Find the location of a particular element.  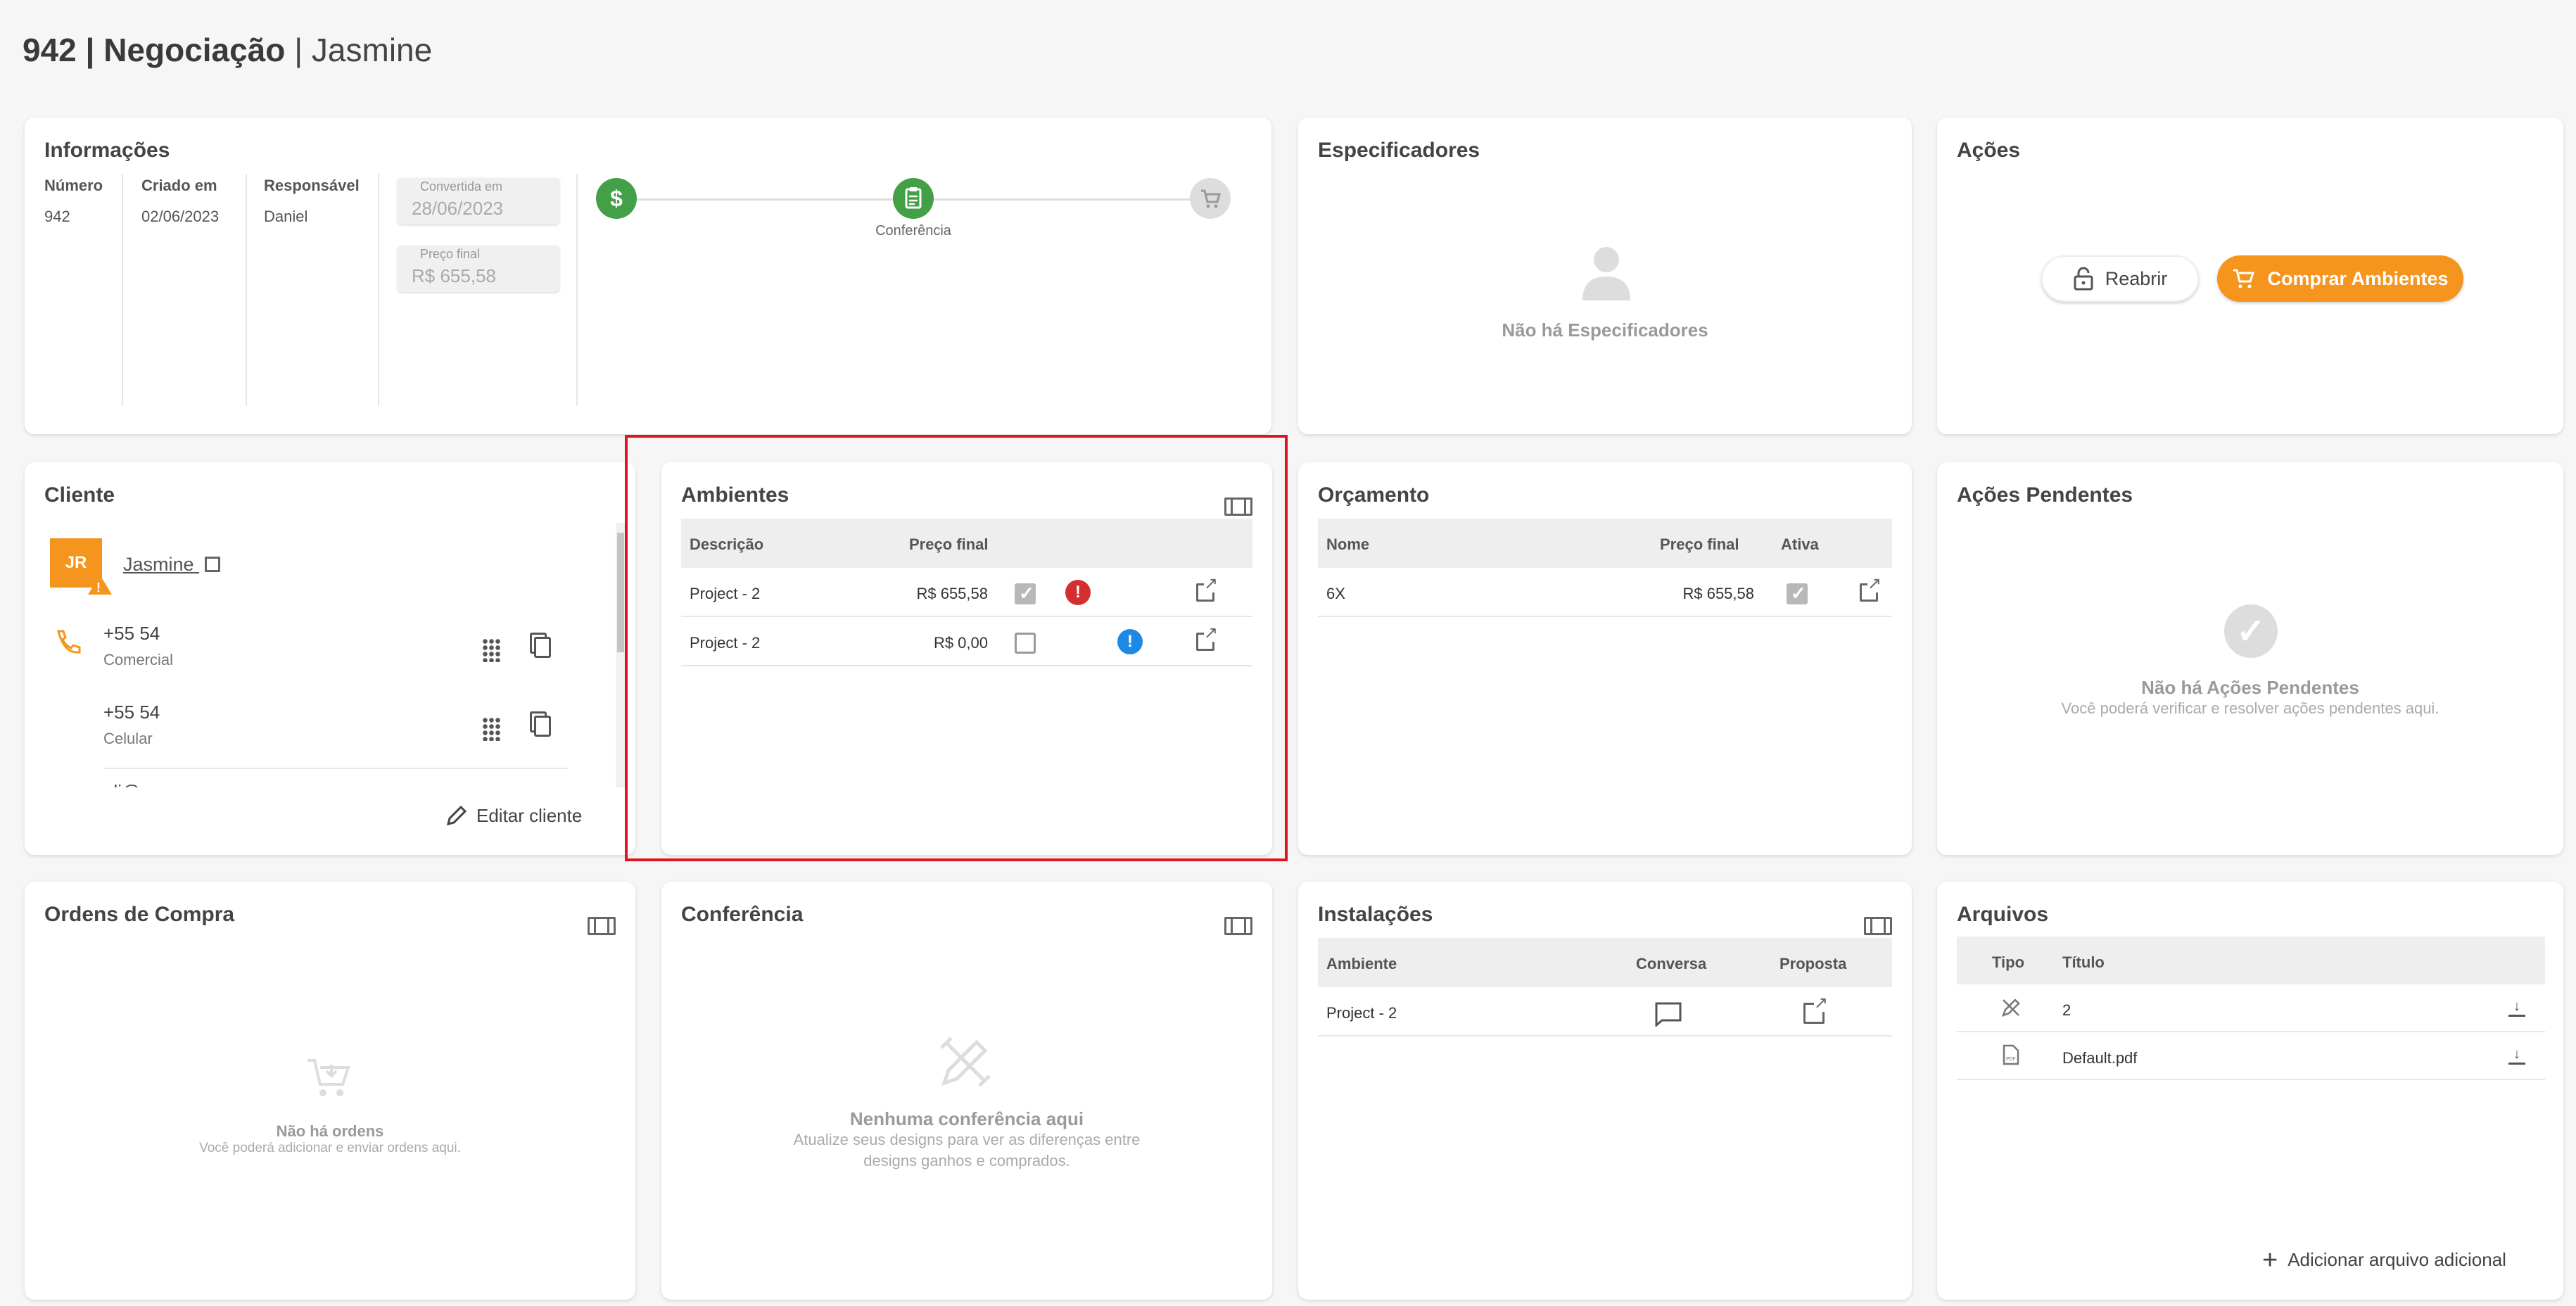

card-title: Ordens de Compra is located at coordinates (139, 914).